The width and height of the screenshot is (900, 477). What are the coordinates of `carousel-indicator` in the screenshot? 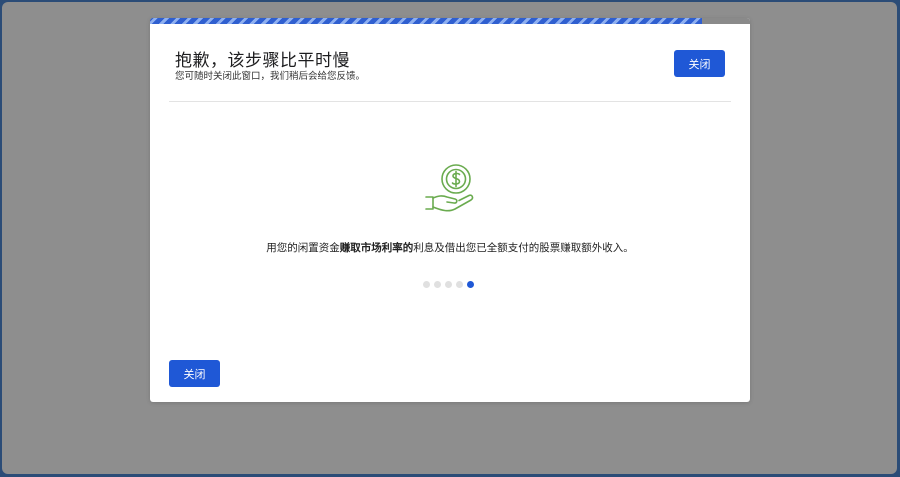 It's located at (448, 285).